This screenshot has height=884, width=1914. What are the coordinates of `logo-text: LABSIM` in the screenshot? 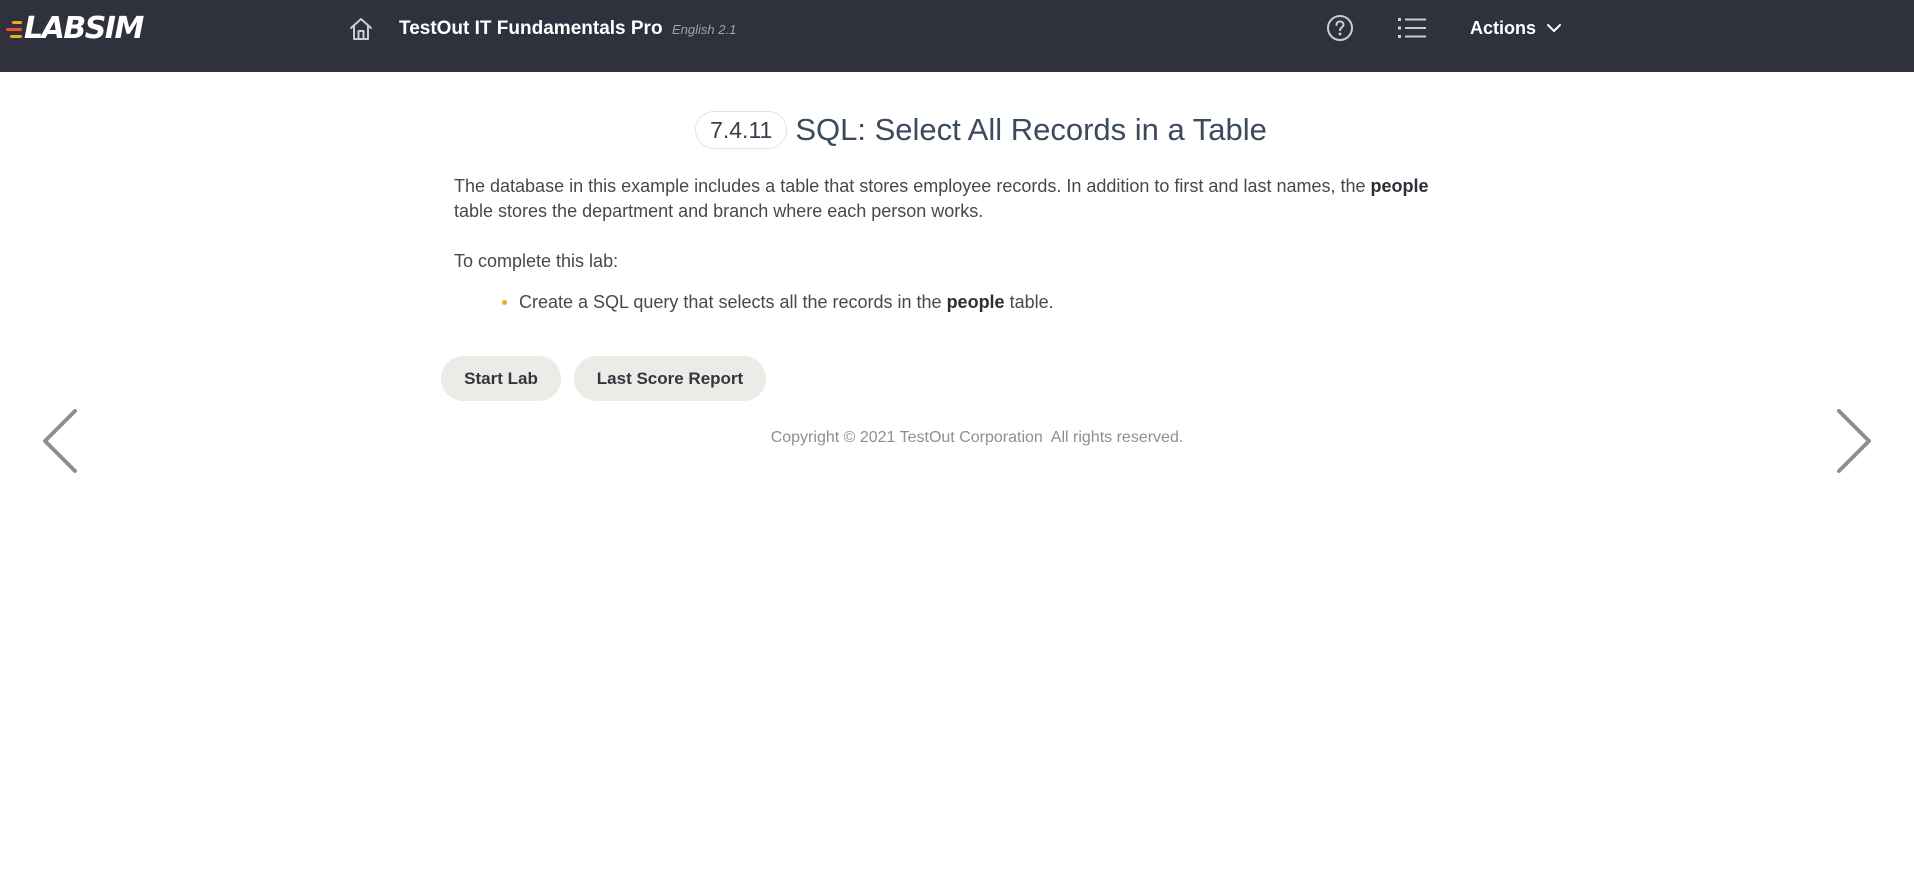 It's located at (84, 28).